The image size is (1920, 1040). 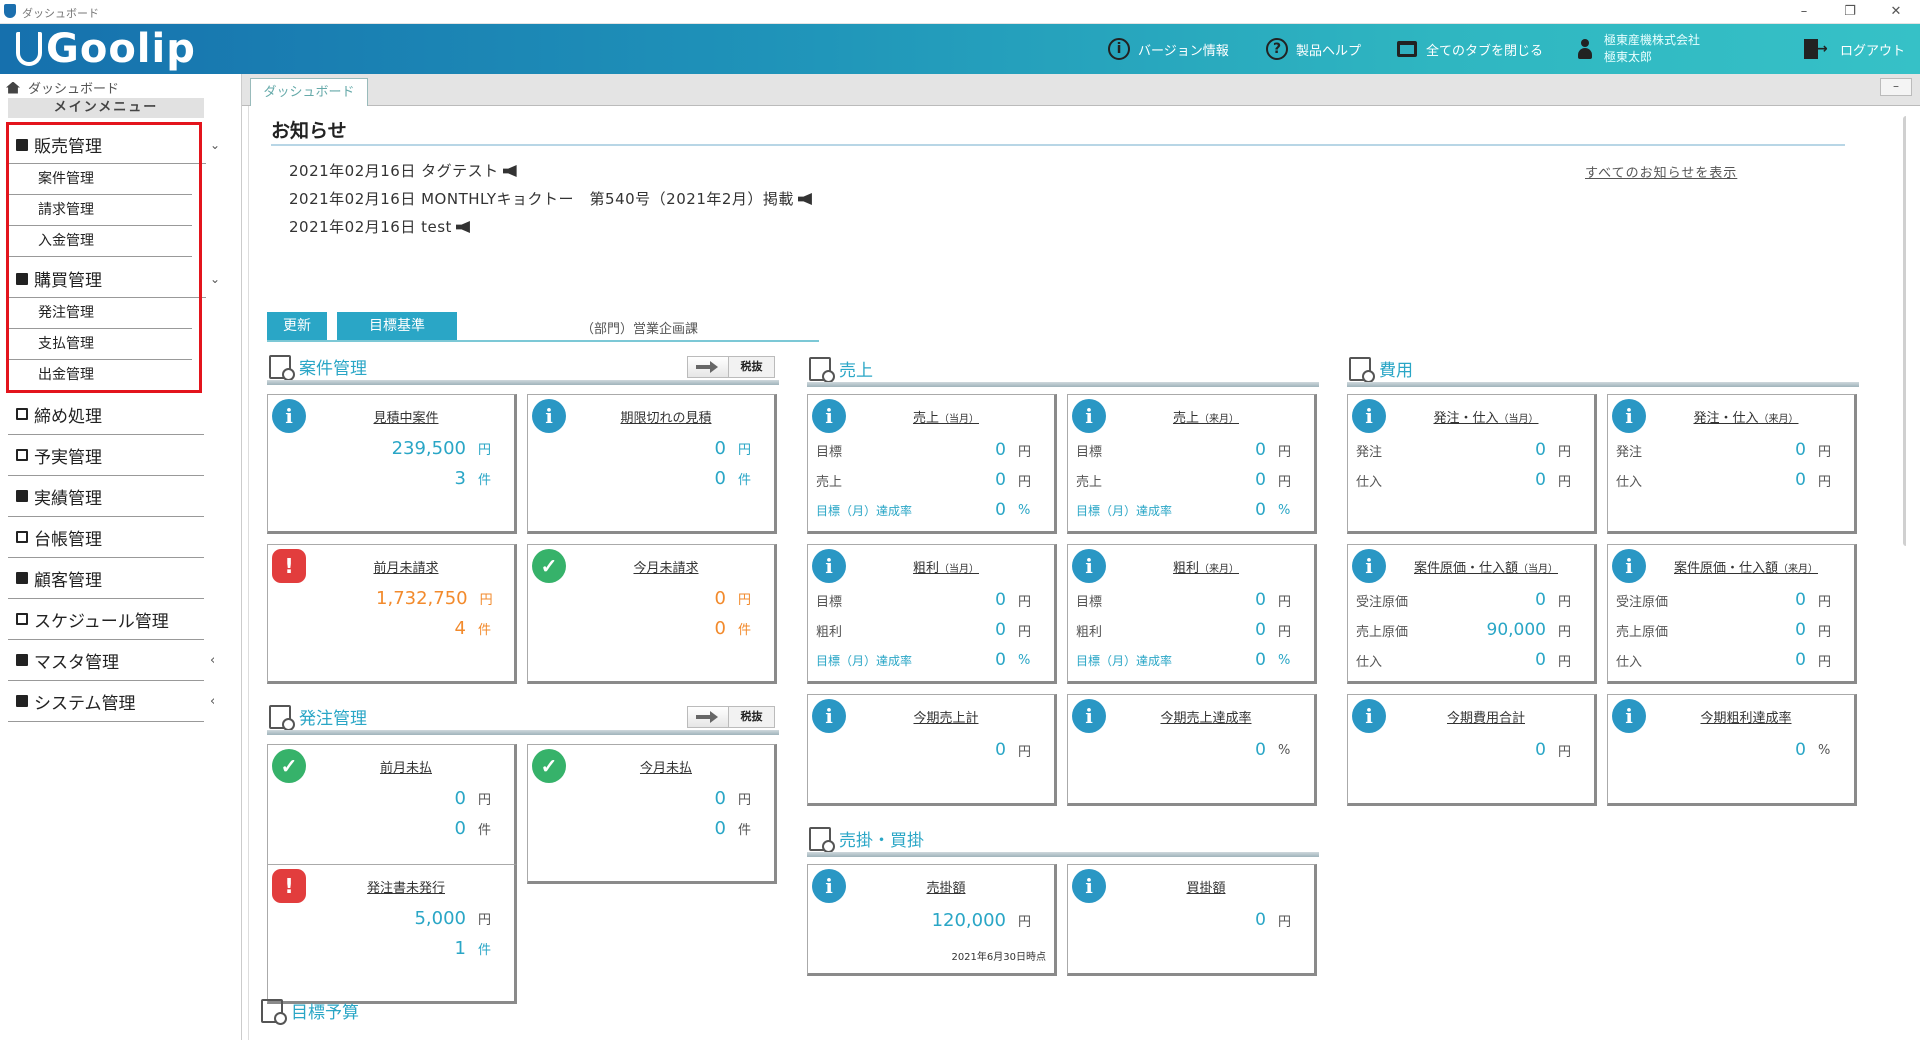 I want to click on card-hatchusho: ! 発注書未発行 5,000 円 1件, so click(x=392, y=934).